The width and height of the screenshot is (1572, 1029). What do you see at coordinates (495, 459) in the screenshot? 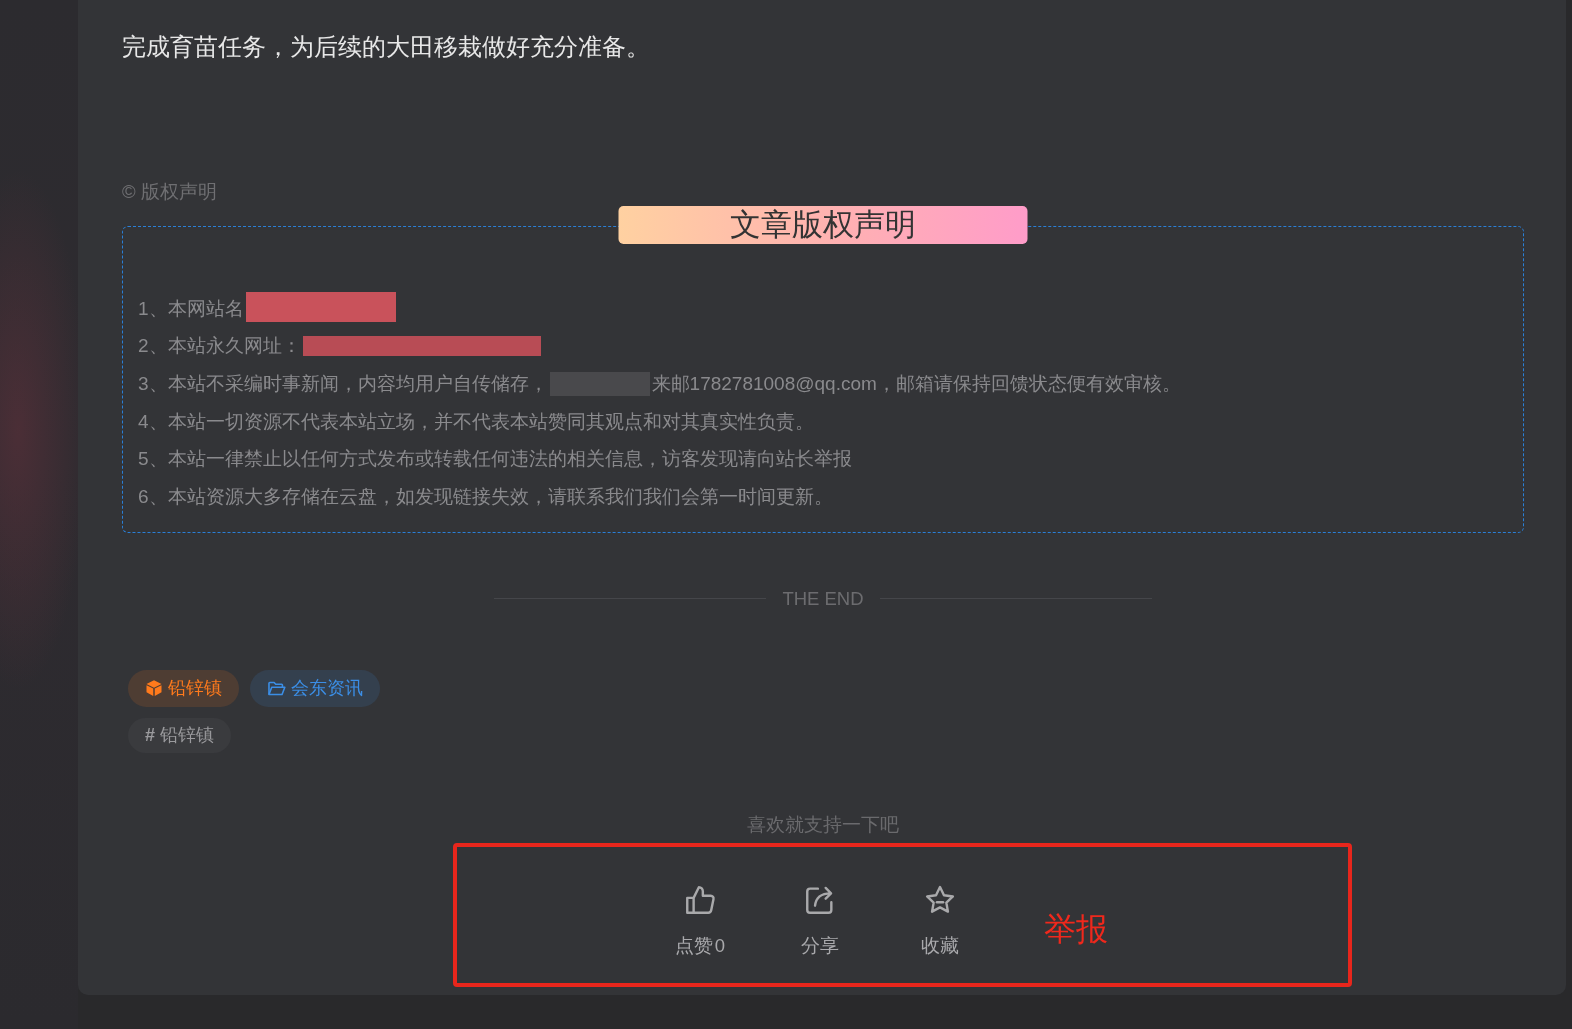
I see `notice-text: 5、本站一律禁止以任何方式发布或转载任何违法的相关信息，访客发现请向站长举报` at bounding box center [495, 459].